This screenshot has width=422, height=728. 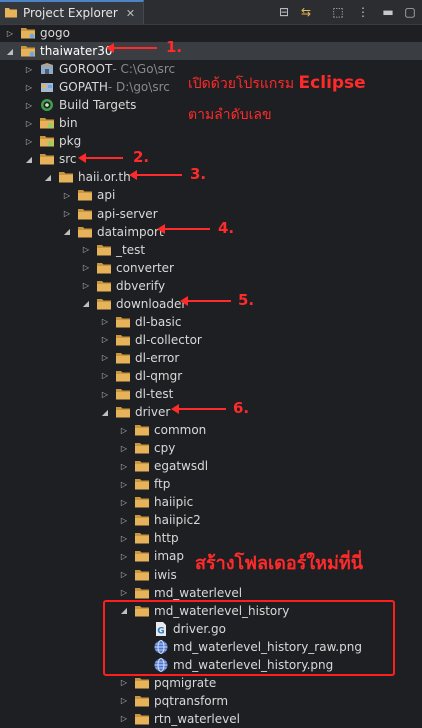 What do you see at coordinates (226, 228) in the screenshot?
I see `step-number-4: 4.` at bounding box center [226, 228].